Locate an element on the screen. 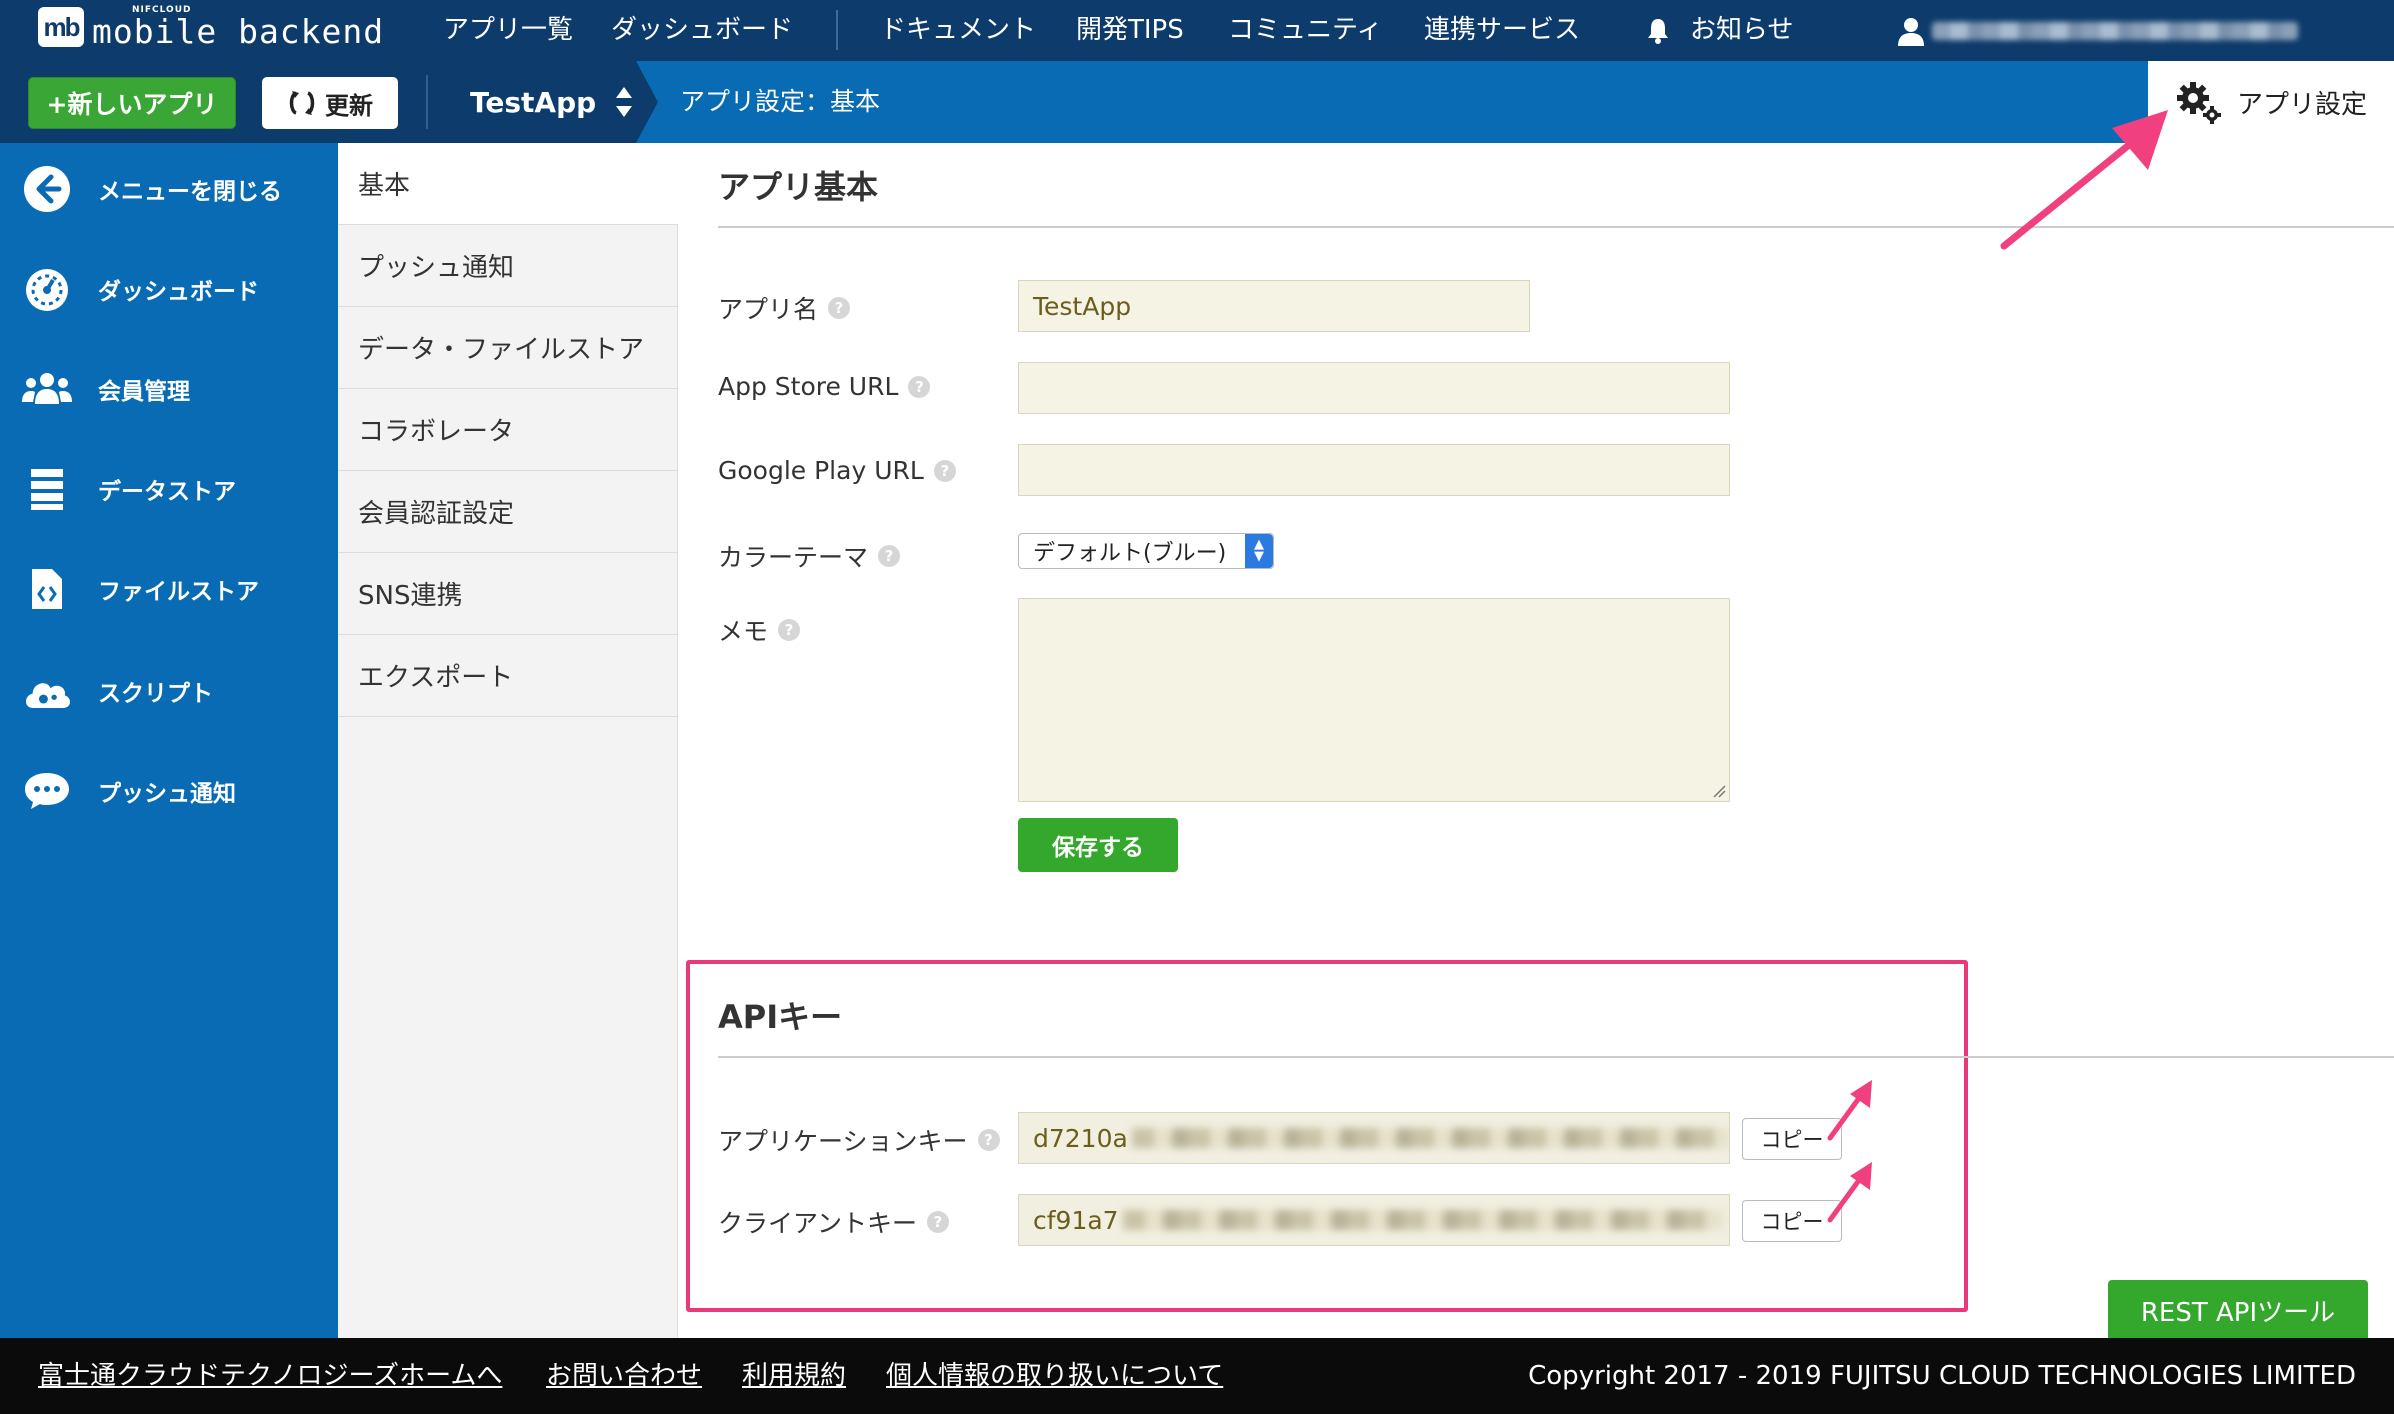 This screenshot has height=1414, width=2394. submenu-item-sns: SNS連携 is located at coordinates (508, 594).